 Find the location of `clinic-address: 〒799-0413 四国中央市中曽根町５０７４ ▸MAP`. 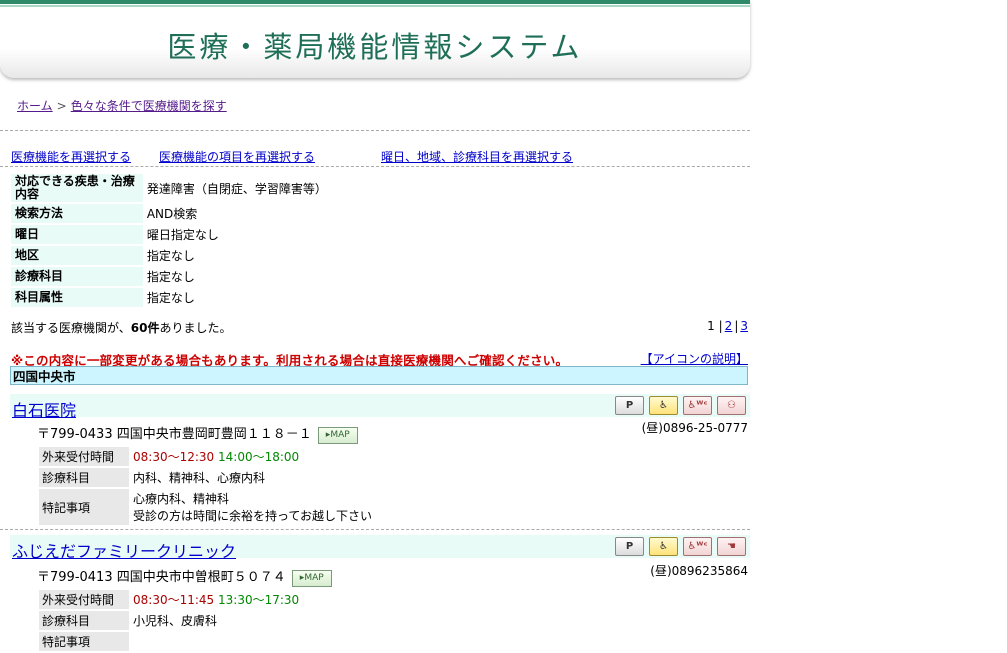

clinic-address: 〒799-0413 四国中央市中曽根町５０７４ ▸MAP is located at coordinates (184, 576).